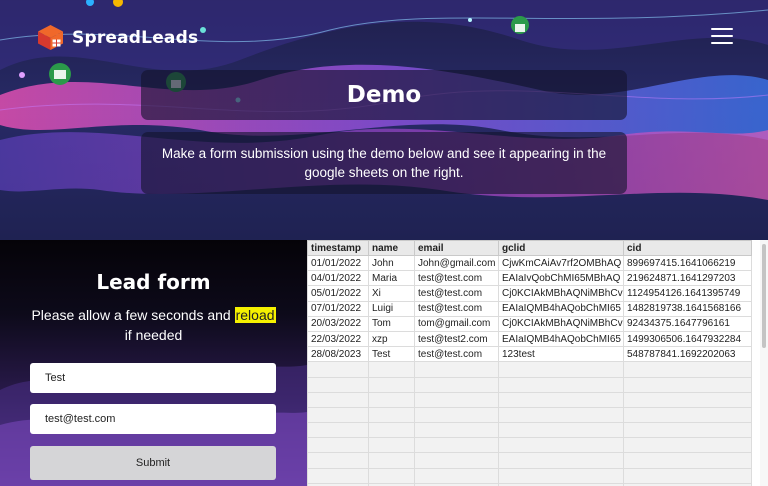 The width and height of the screenshot is (768, 486). What do you see at coordinates (456, 339) in the screenshot?
I see `table-cell: test@test2.com` at bounding box center [456, 339].